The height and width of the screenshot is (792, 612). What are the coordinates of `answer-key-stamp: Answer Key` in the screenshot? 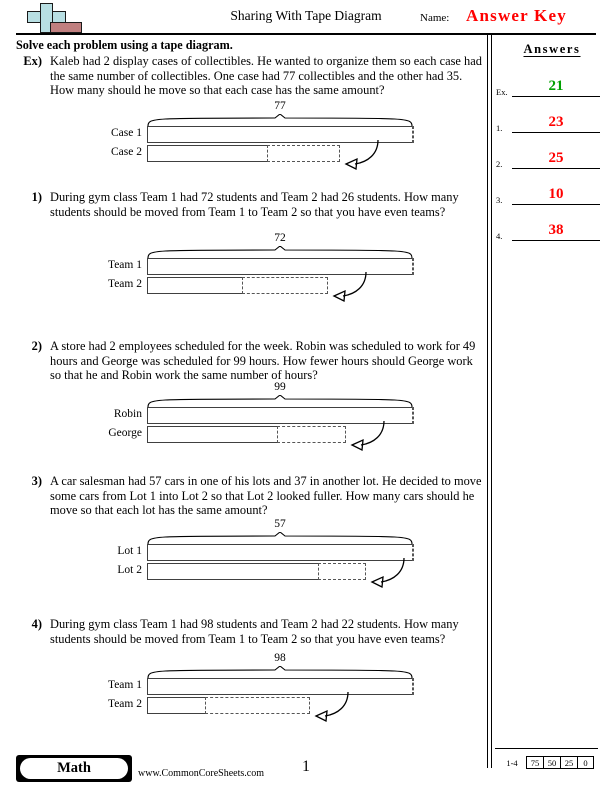 It's located at (516, 15).